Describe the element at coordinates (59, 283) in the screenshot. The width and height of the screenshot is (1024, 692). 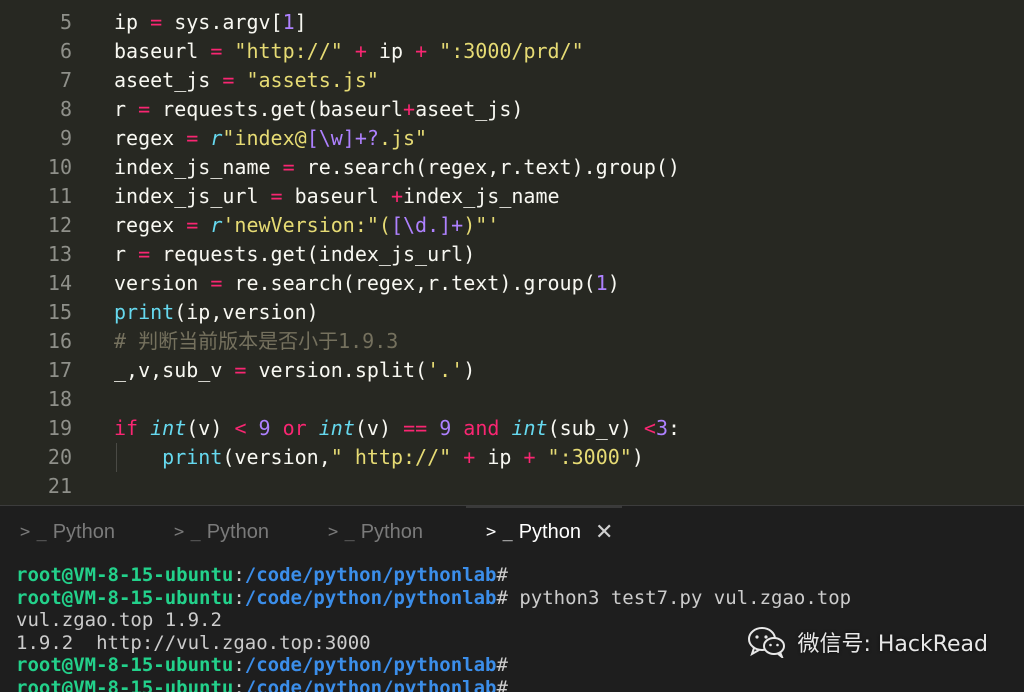
I see `line-number: 14` at that location.